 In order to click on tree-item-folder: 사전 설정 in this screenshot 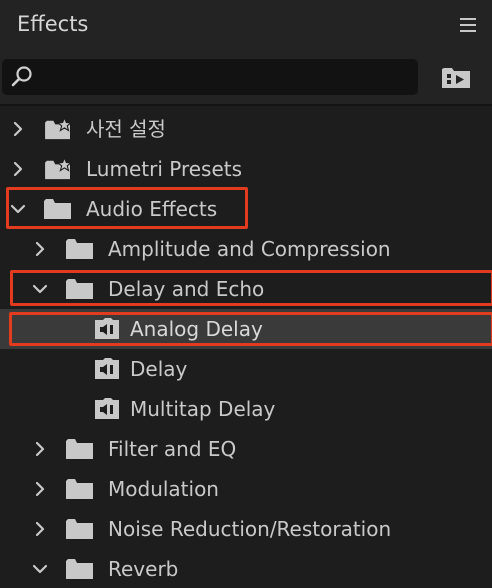, I will do `click(246, 129)`.